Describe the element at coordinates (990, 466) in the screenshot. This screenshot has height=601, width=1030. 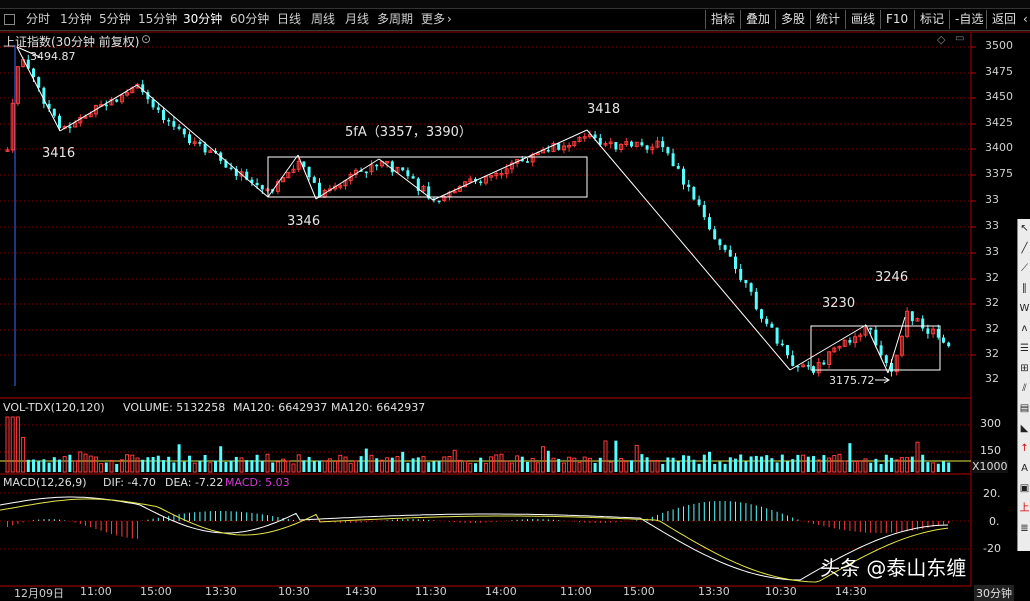
I see `volume-unit: X1000` at that location.